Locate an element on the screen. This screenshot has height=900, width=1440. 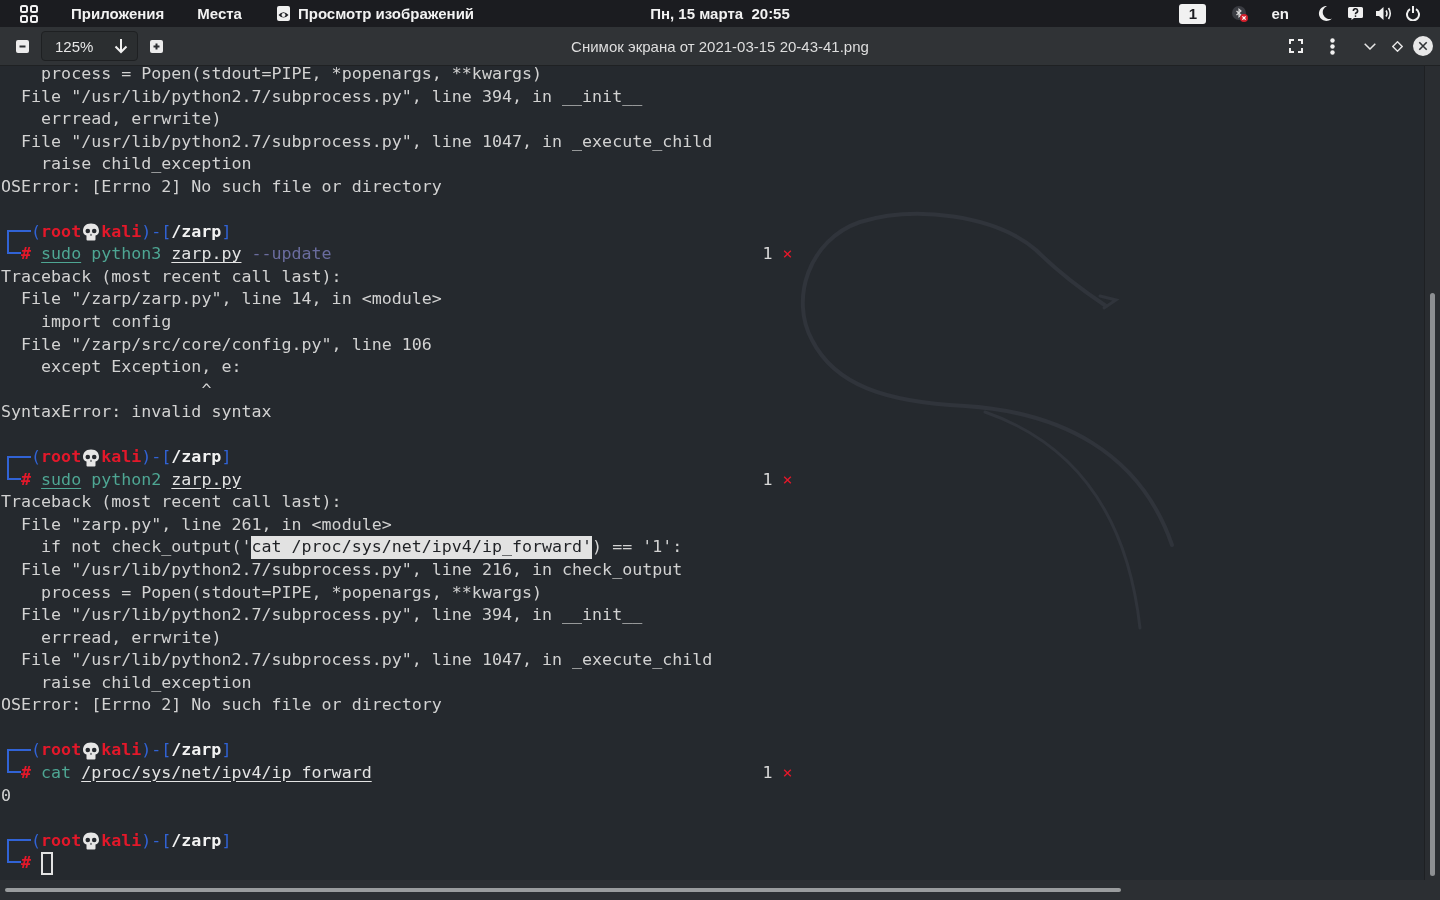
output-text: File "zarp.py", line 261, in <module> is located at coordinates (206, 524).